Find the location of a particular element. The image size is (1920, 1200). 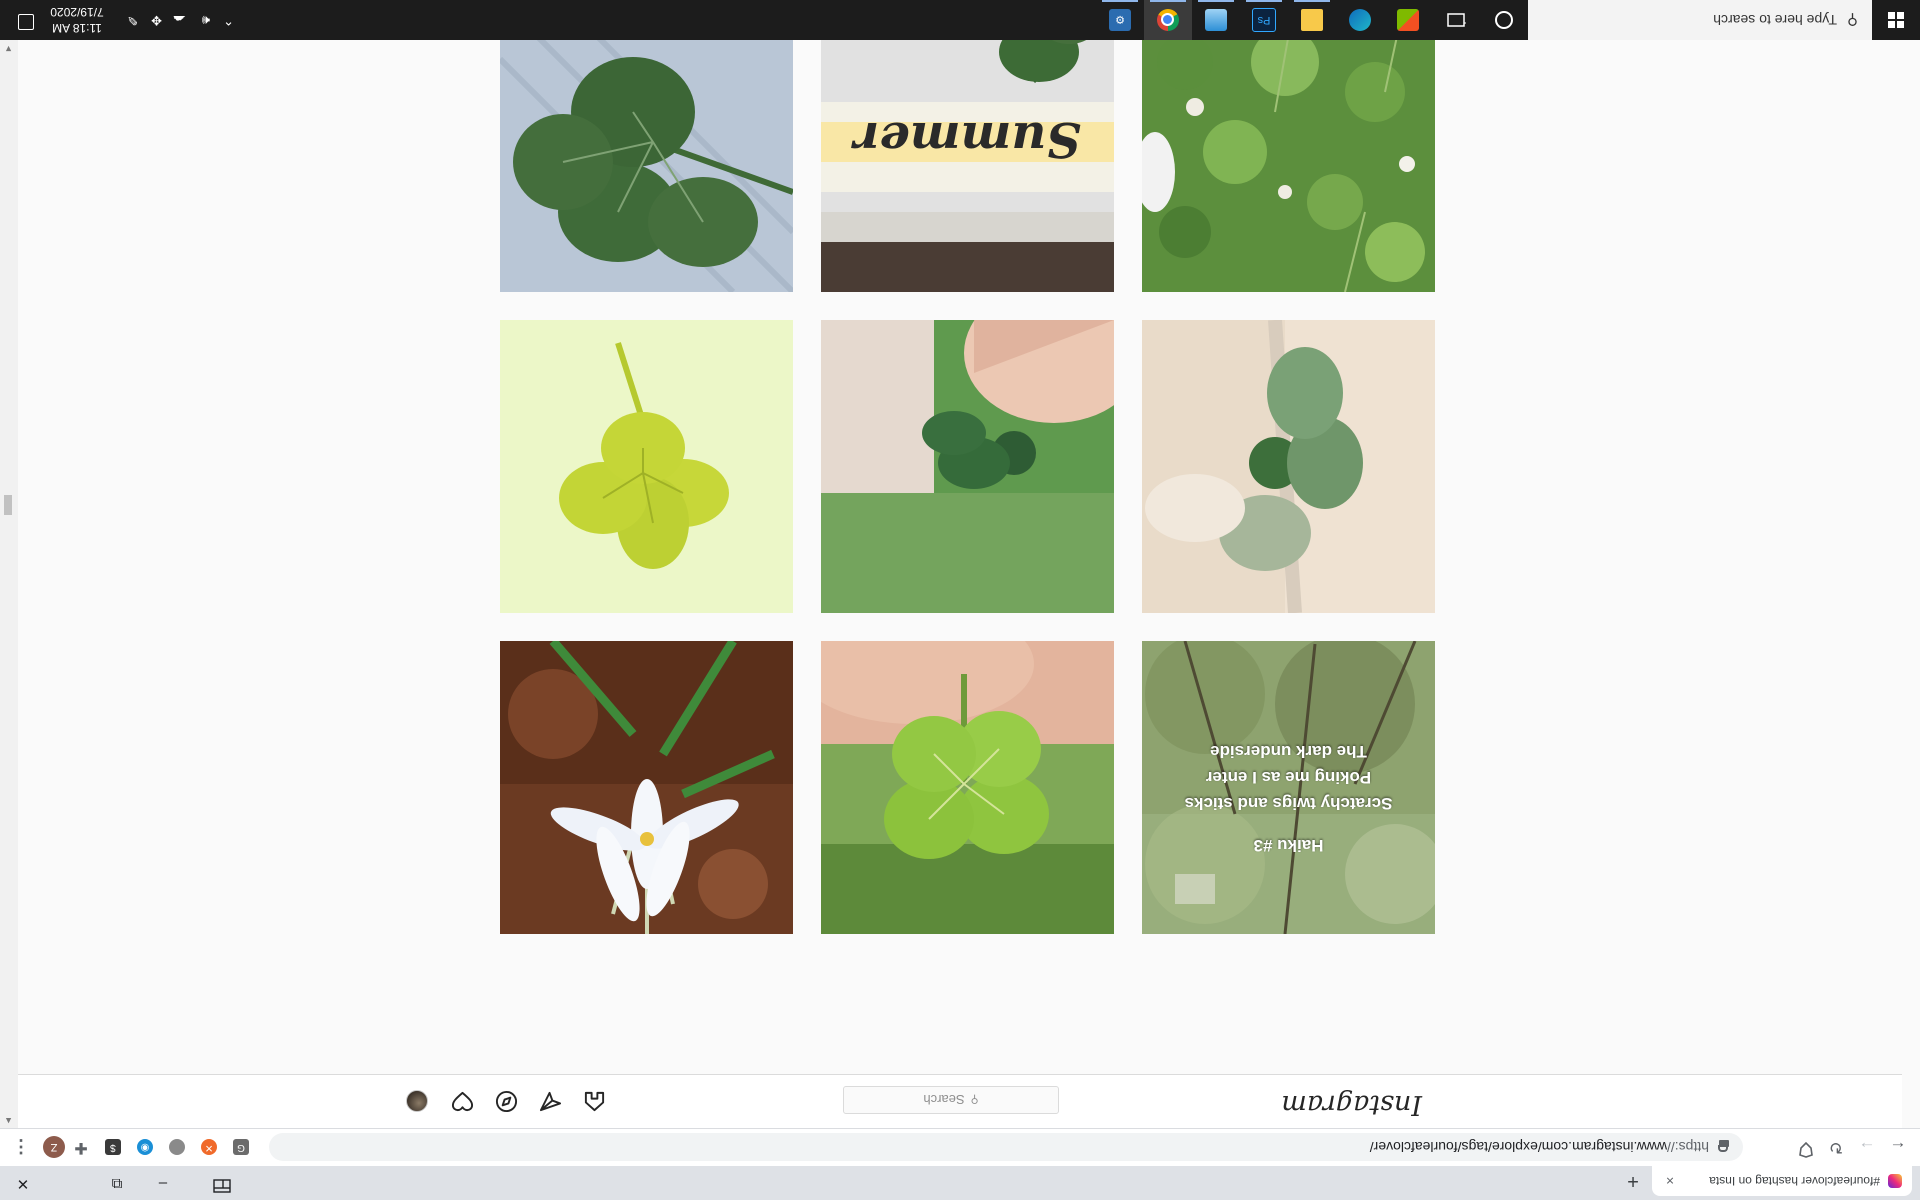

windows-start-icon is located at coordinates (1896, 20).